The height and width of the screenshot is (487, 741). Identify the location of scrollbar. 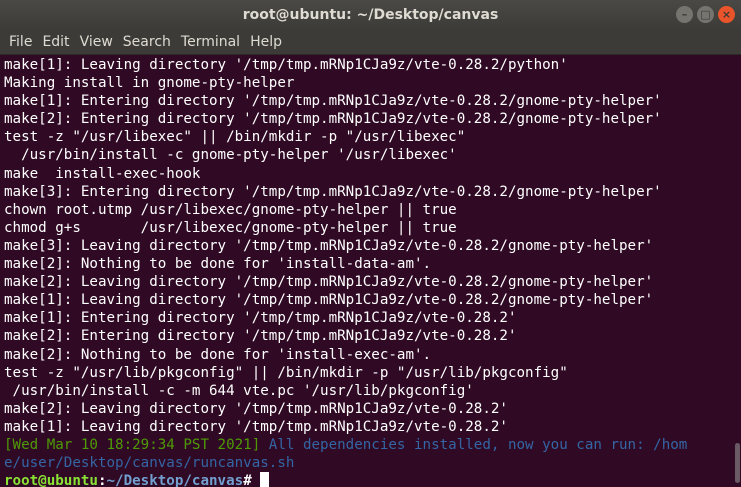
(737, 271).